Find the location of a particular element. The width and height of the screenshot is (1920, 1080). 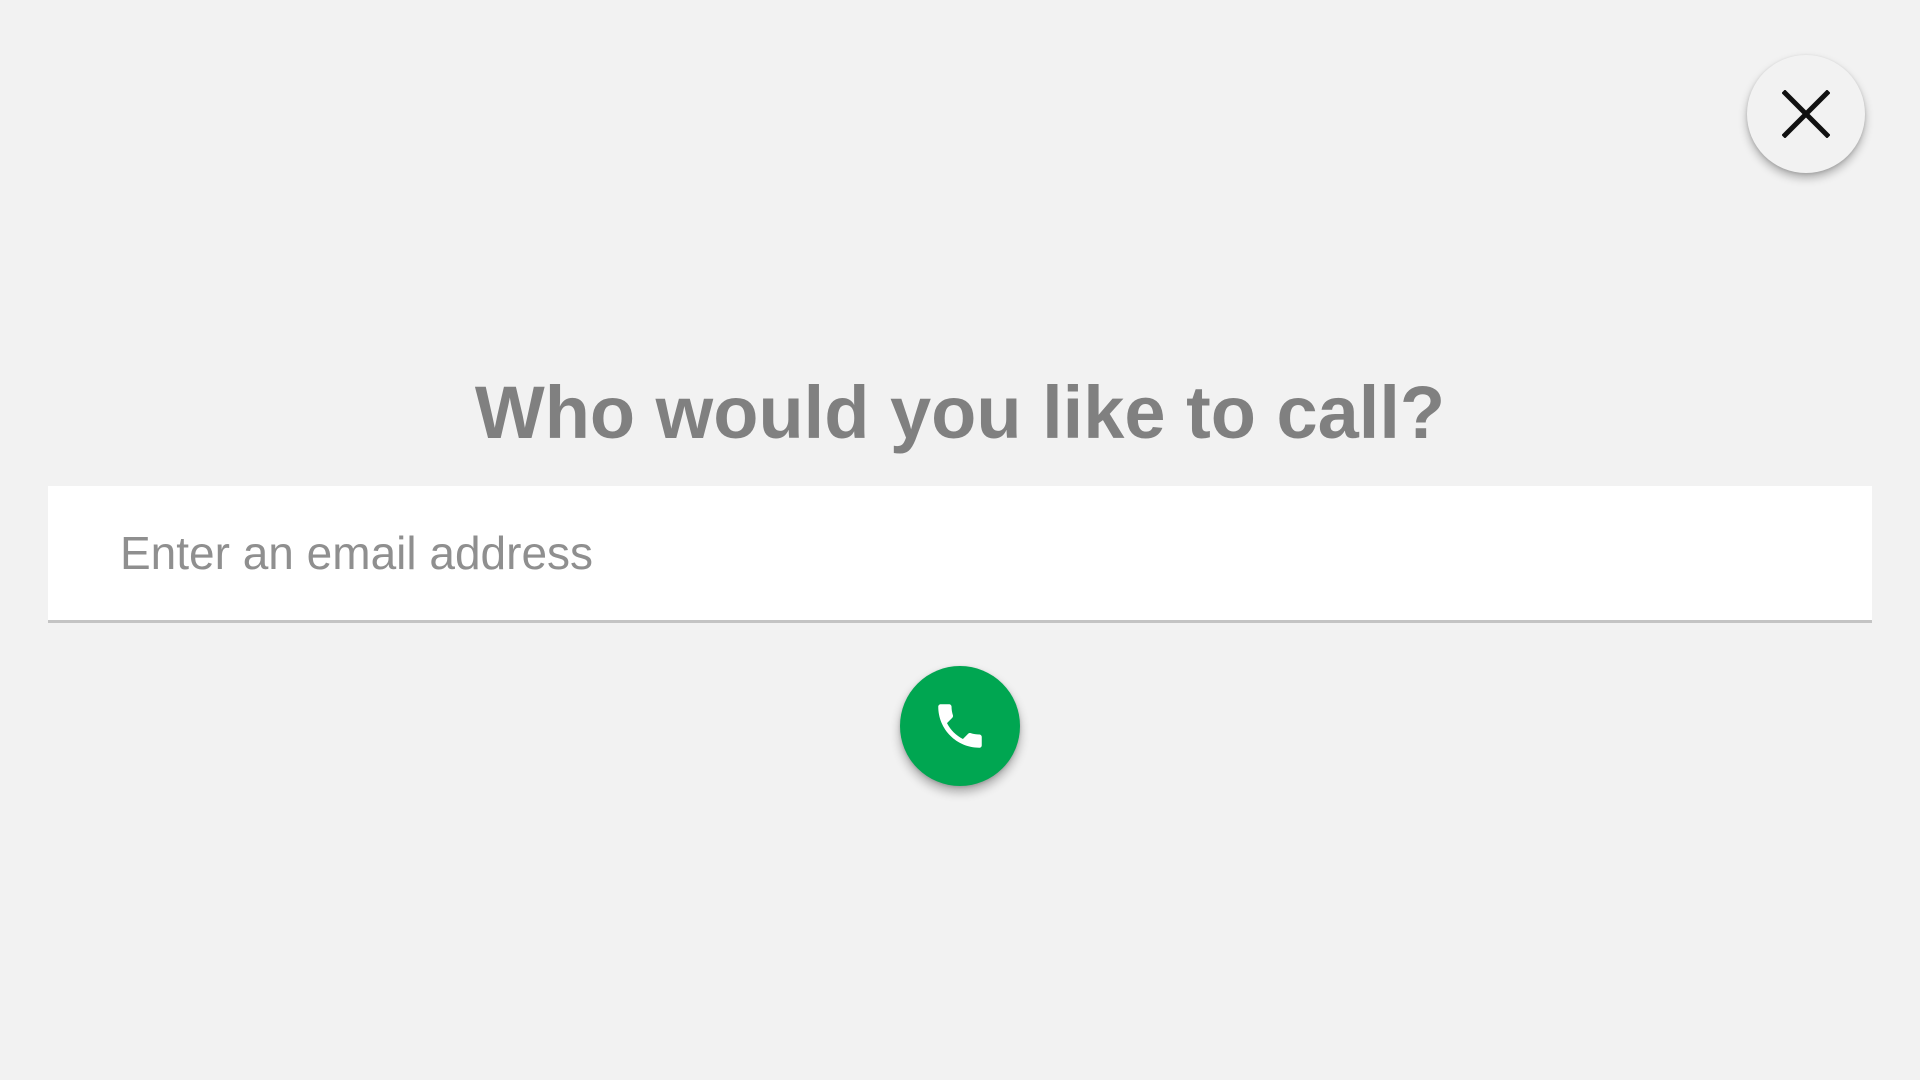

call-button is located at coordinates (960, 726).